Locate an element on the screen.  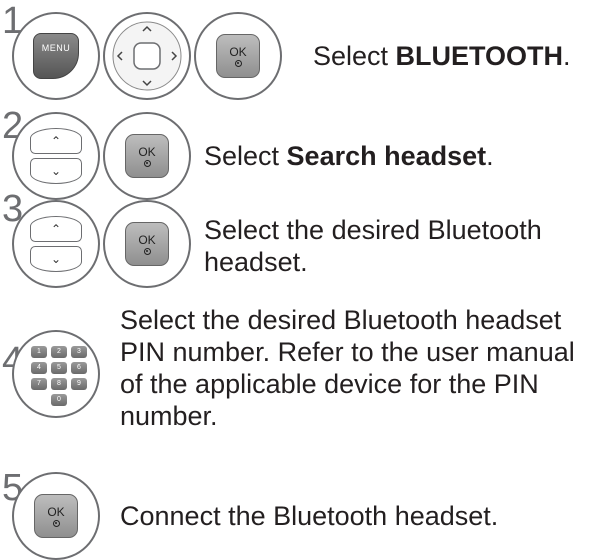
step-3-line-2: headset. is located at coordinates (256, 262).